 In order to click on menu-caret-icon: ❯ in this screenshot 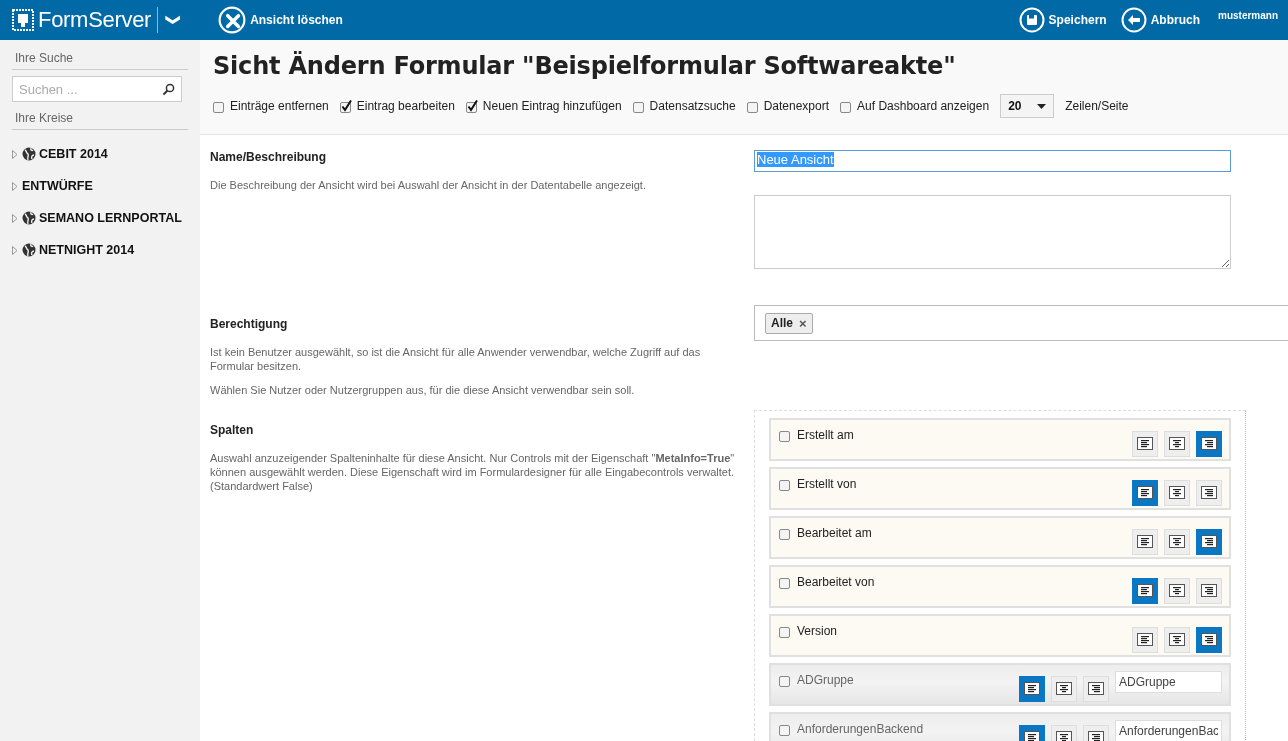, I will do `click(174, 20)`.